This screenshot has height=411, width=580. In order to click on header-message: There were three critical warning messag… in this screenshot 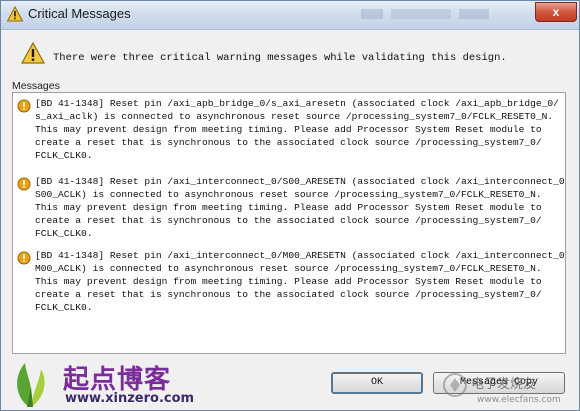, I will do `click(280, 58)`.